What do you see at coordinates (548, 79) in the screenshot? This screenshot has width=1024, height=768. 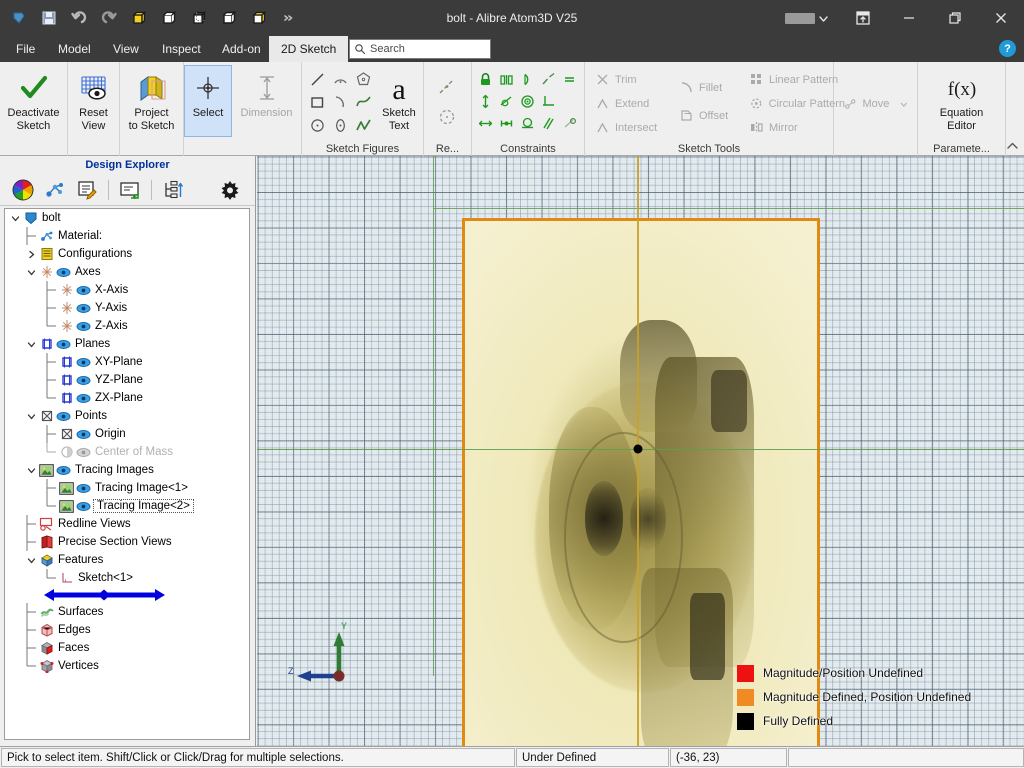 I see `colinear-constraint-icon` at bounding box center [548, 79].